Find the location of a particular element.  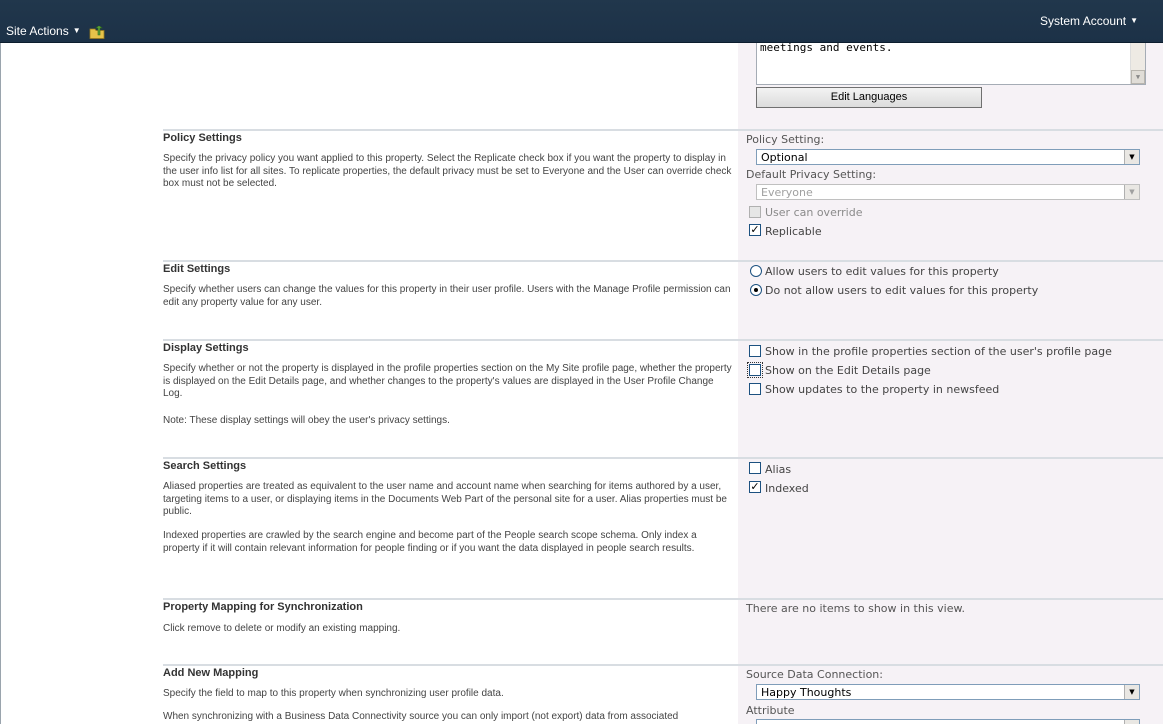

indexed-checkbox: ✓ is located at coordinates (755, 487).